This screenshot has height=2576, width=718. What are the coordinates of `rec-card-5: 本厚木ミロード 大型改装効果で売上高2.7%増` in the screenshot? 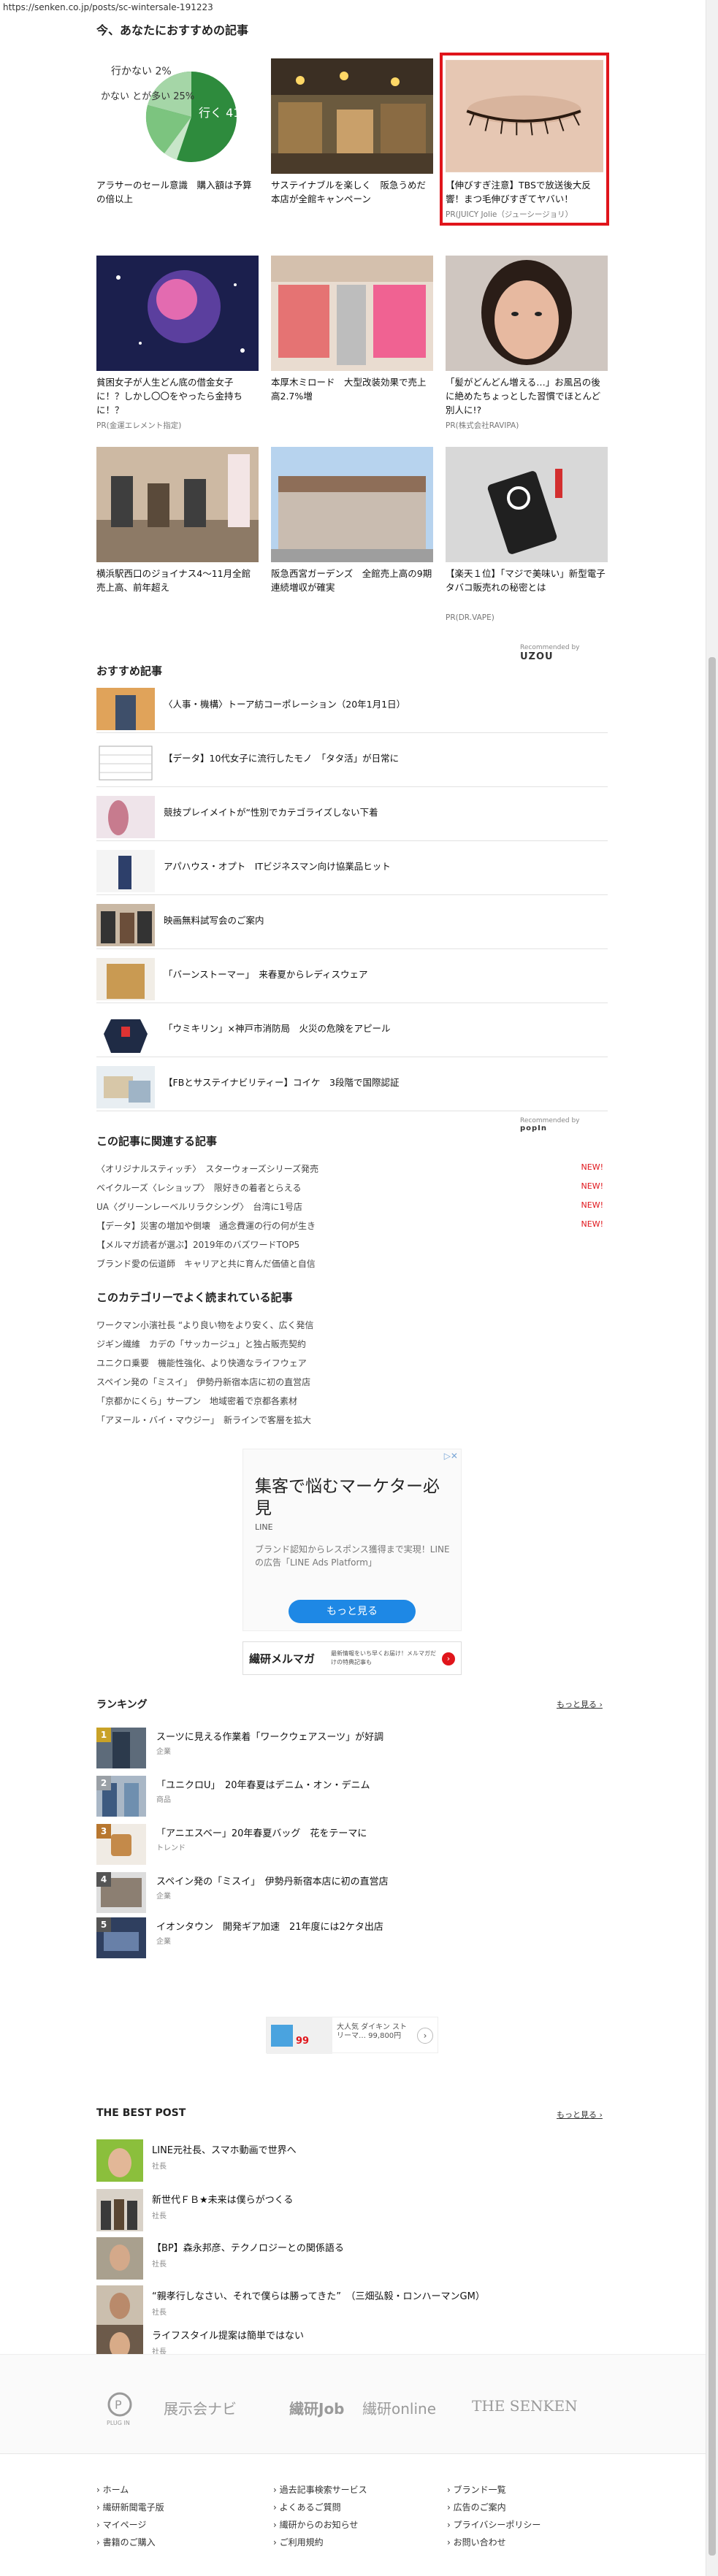 It's located at (352, 329).